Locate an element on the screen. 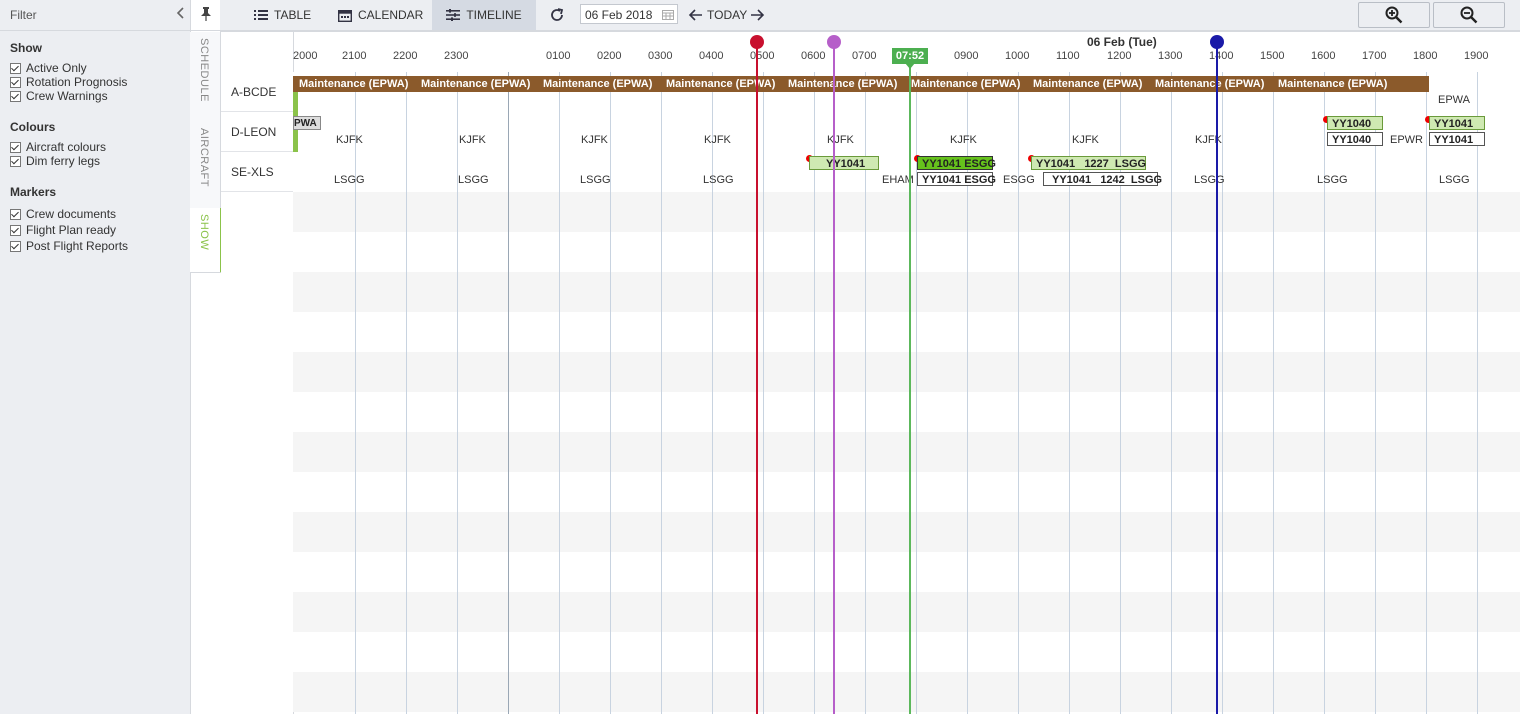  next-arrow-icon is located at coordinates (757, 15).